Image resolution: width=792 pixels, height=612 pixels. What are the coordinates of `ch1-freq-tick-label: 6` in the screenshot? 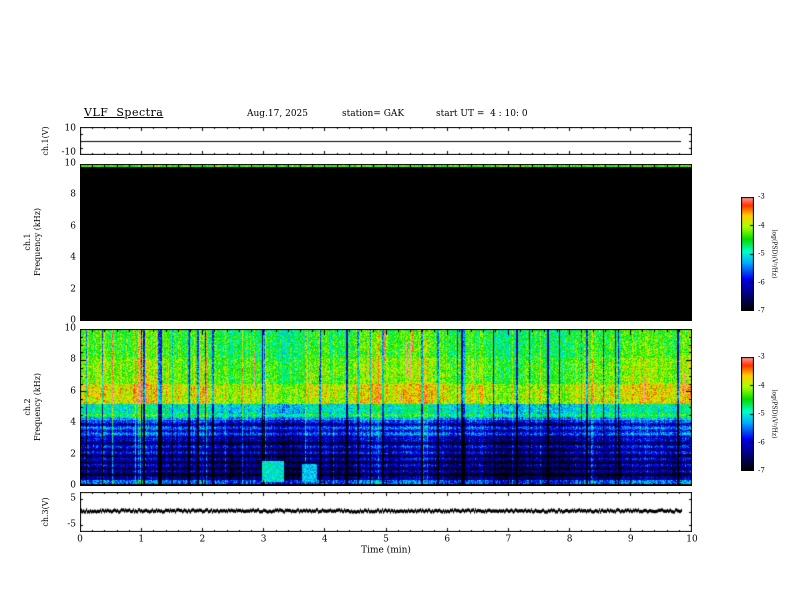 It's located at (73, 226).